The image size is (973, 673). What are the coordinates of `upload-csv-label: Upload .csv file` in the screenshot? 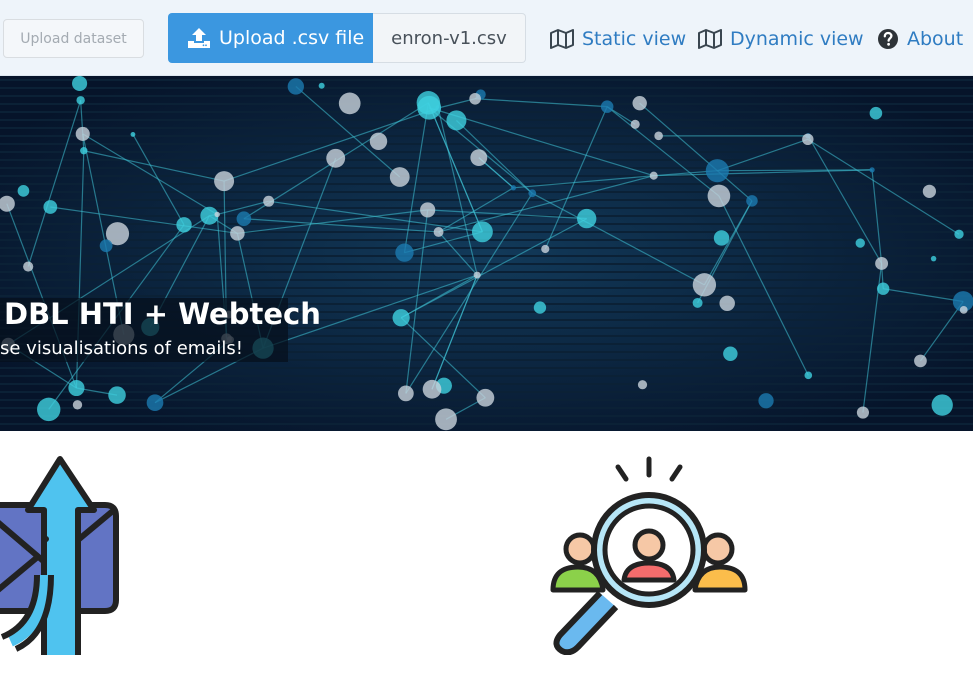 It's located at (292, 38).